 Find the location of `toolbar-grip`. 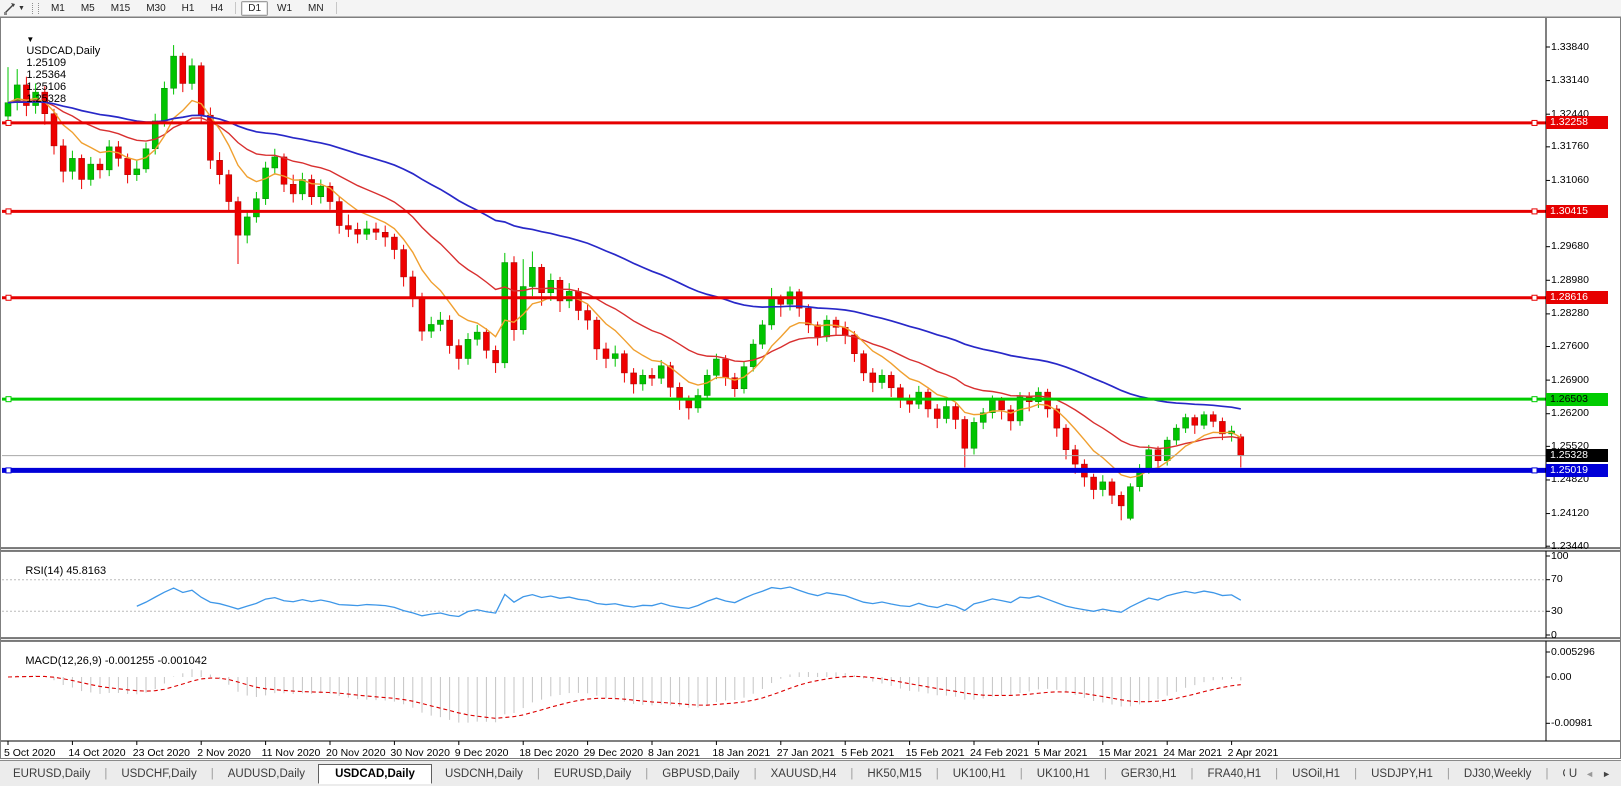

toolbar-grip is located at coordinates (35, 8).